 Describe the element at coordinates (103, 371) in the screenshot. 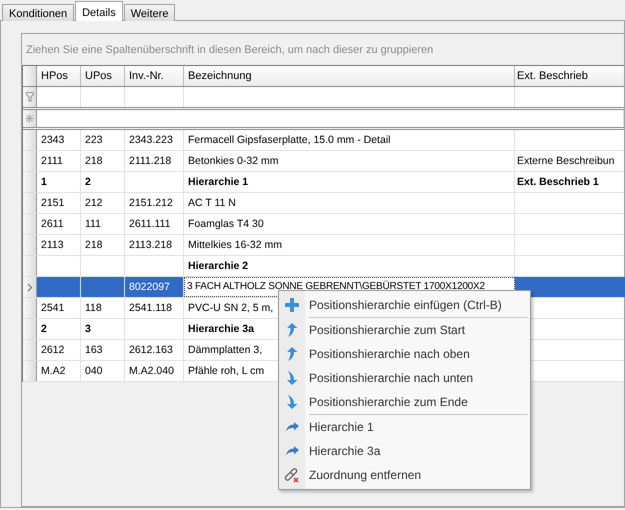

I see `table-cell: 040` at that location.